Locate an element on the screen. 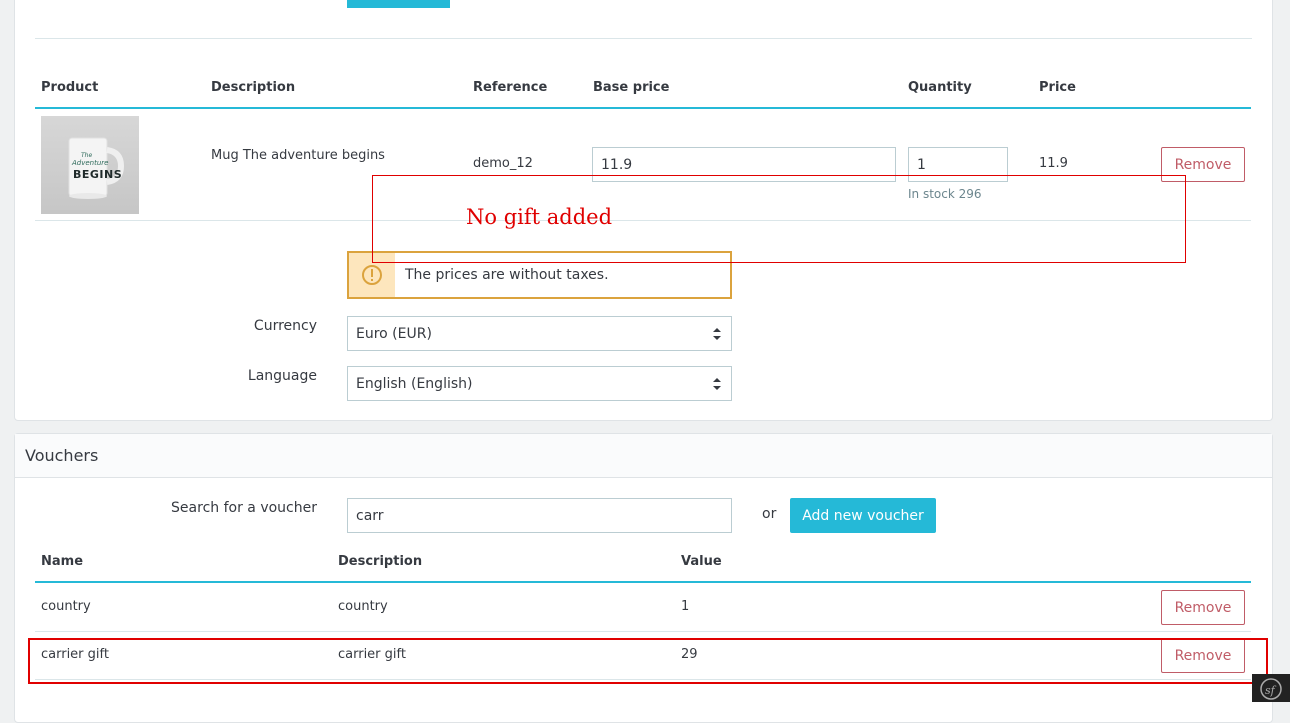 This screenshot has height=723, width=1290. voucher-search-input: carr is located at coordinates (539, 515).